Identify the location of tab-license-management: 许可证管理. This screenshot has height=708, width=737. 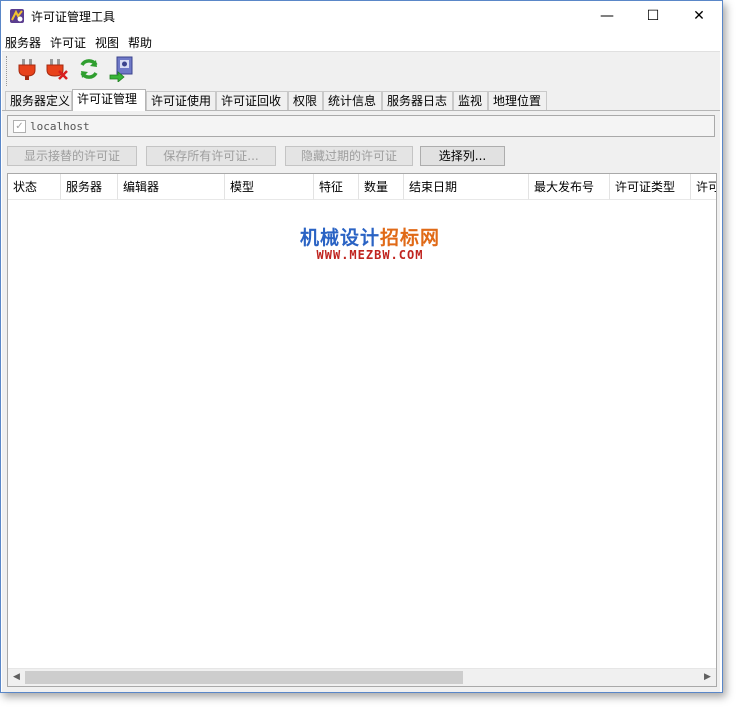
(109, 100).